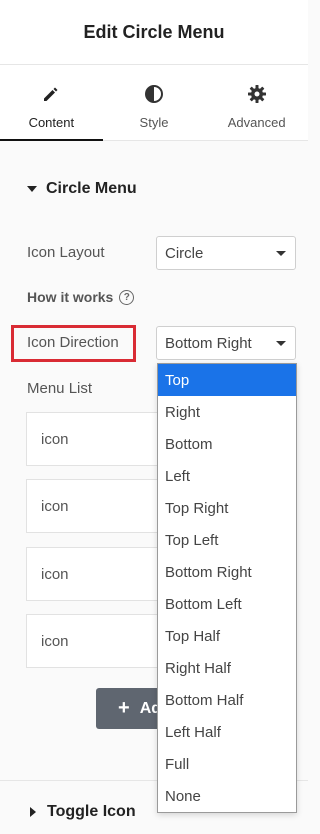 Image resolution: width=320 pixels, height=834 pixels. What do you see at coordinates (227, 796) in the screenshot?
I see `dropdown-option-none: None` at bounding box center [227, 796].